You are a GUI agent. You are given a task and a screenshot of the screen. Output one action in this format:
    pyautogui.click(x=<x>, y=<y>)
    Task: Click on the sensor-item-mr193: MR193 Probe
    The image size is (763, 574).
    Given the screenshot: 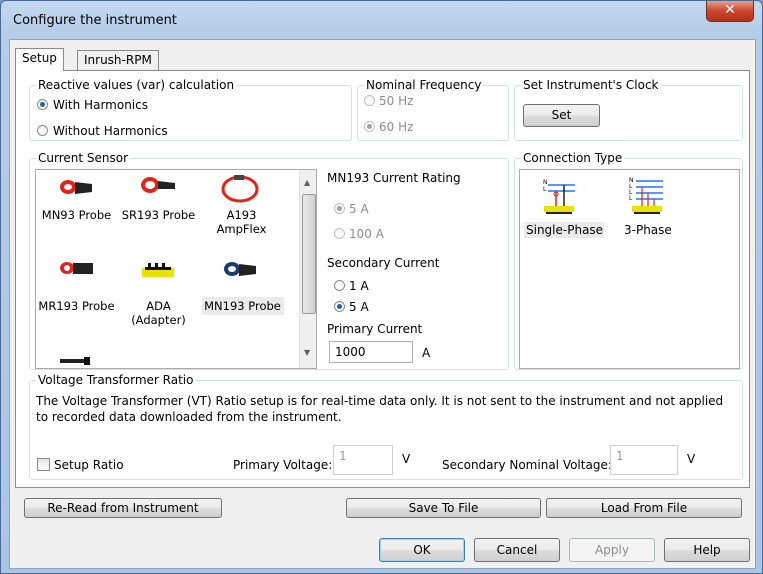 What is the action you would take?
    pyautogui.click(x=77, y=306)
    